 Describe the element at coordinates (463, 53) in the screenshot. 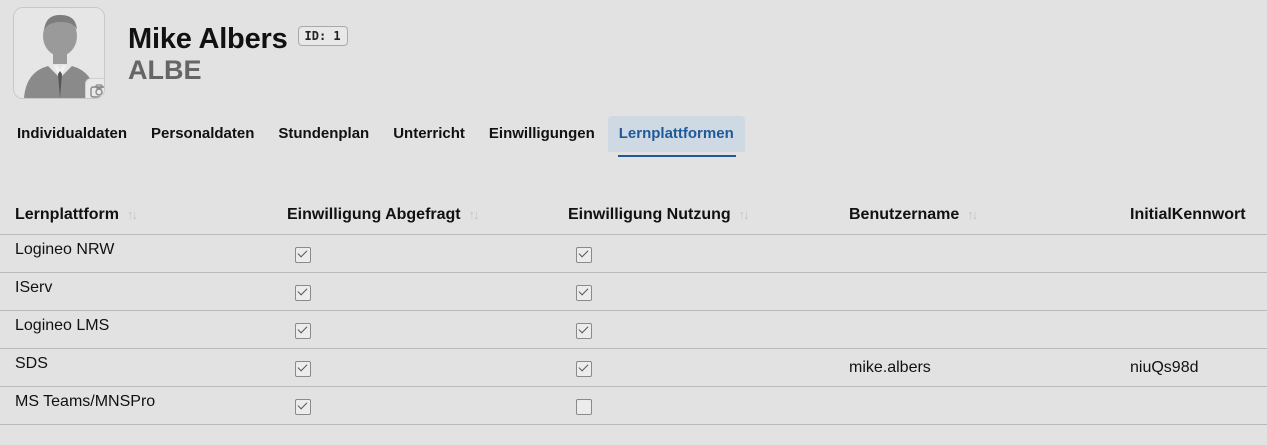

I see `profile-header: Mike Albers ID: 1 ALBE` at that location.